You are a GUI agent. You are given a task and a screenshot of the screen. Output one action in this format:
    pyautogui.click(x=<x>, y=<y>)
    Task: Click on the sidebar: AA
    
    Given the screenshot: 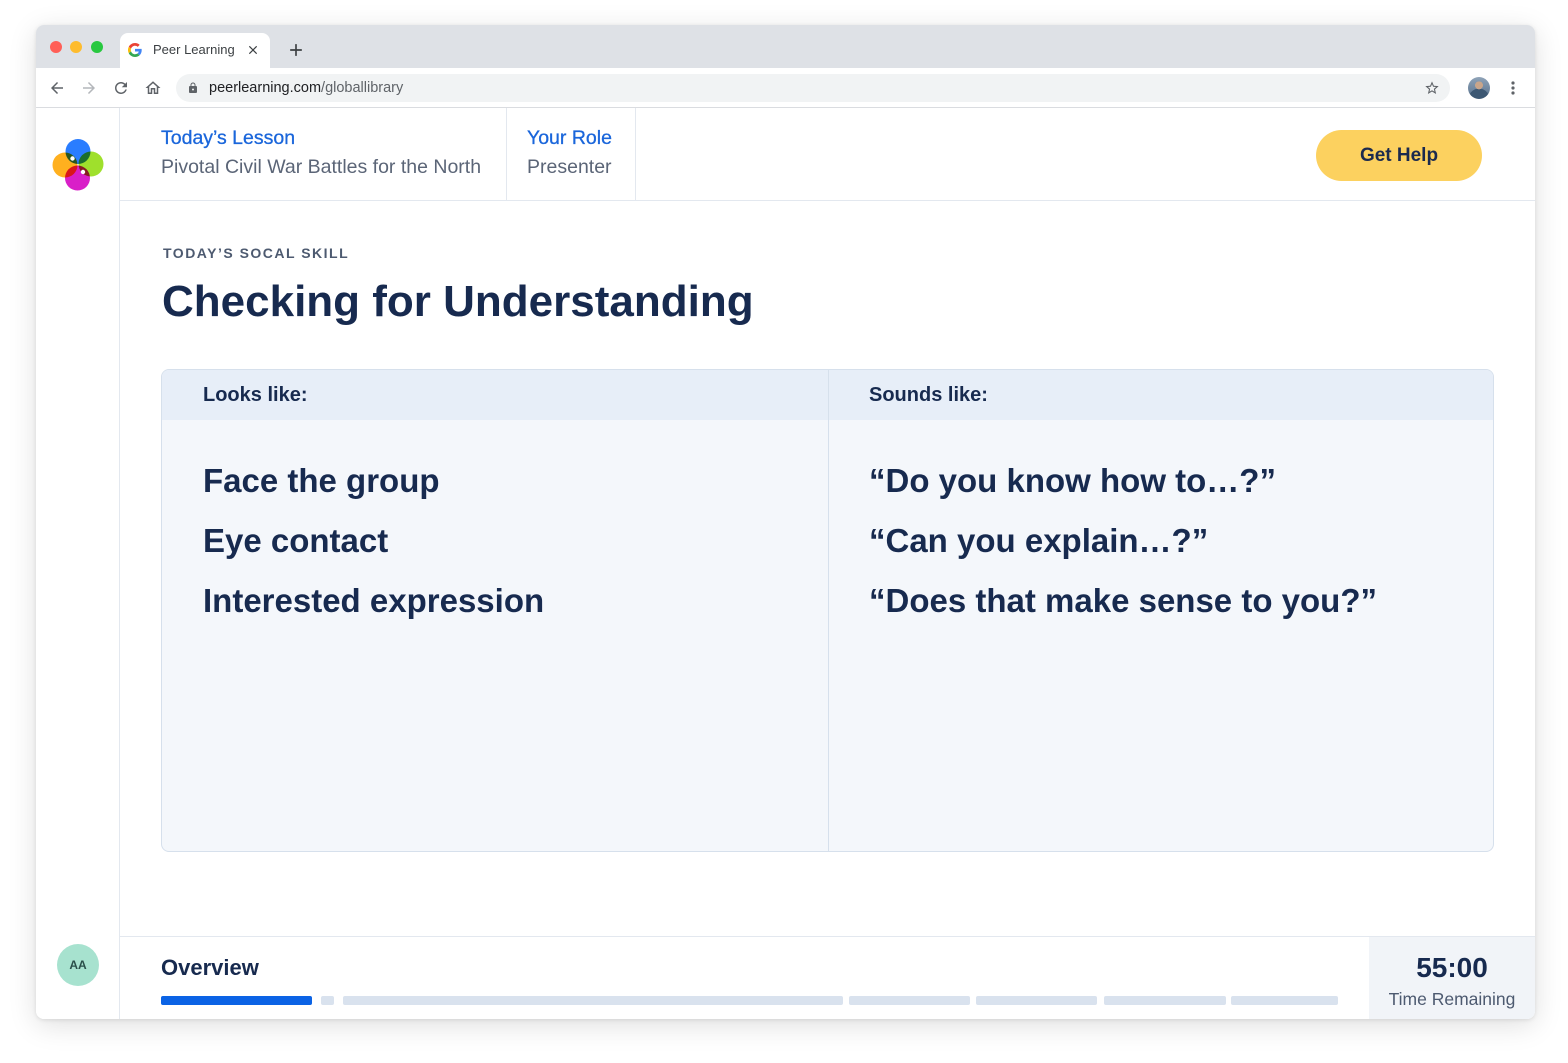 What is the action you would take?
    pyautogui.click(x=78, y=563)
    